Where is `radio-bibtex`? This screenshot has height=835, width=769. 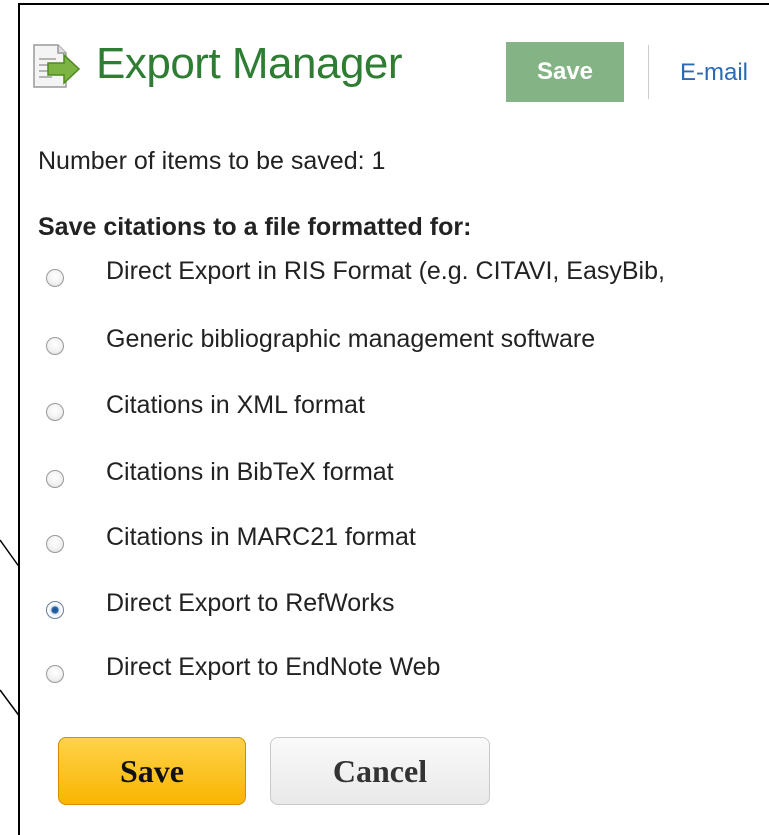
radio-bibtex is located at coordinates (55, 479).